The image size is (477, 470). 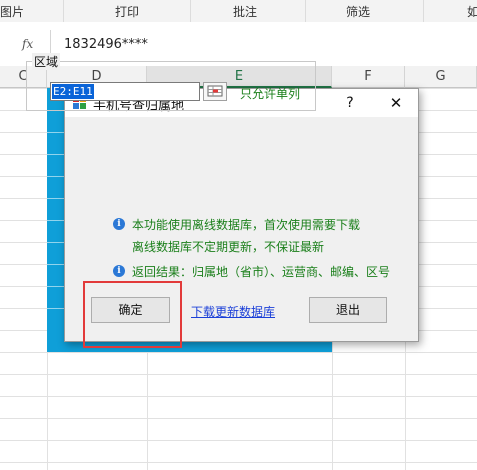 What do you see at coordinates (358, 11) in the screenshot?
I see `ribbon-tab-filter: 筛选` at bounding box center [358, 11].